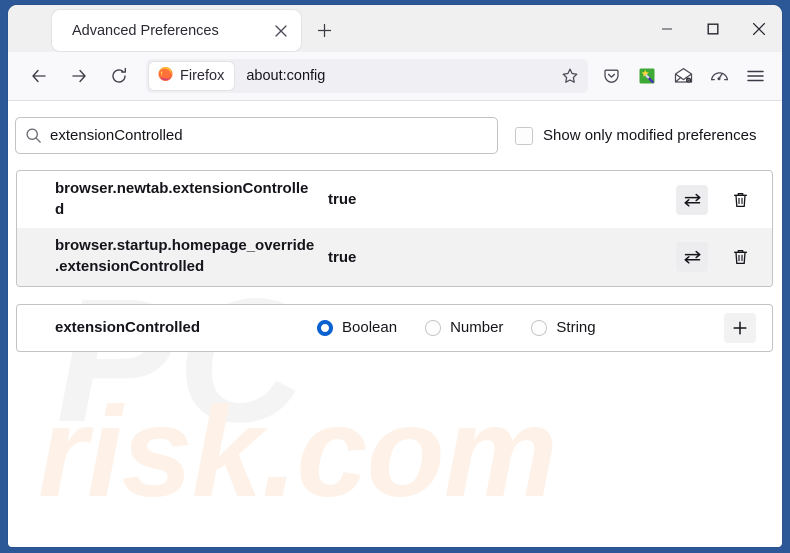 The height and width of the screenshot is (553, 790). Describe the element at coordinates (520, 327) in the screenshot. I see `pref-type-radio-group: Boolean Number String` at that location.